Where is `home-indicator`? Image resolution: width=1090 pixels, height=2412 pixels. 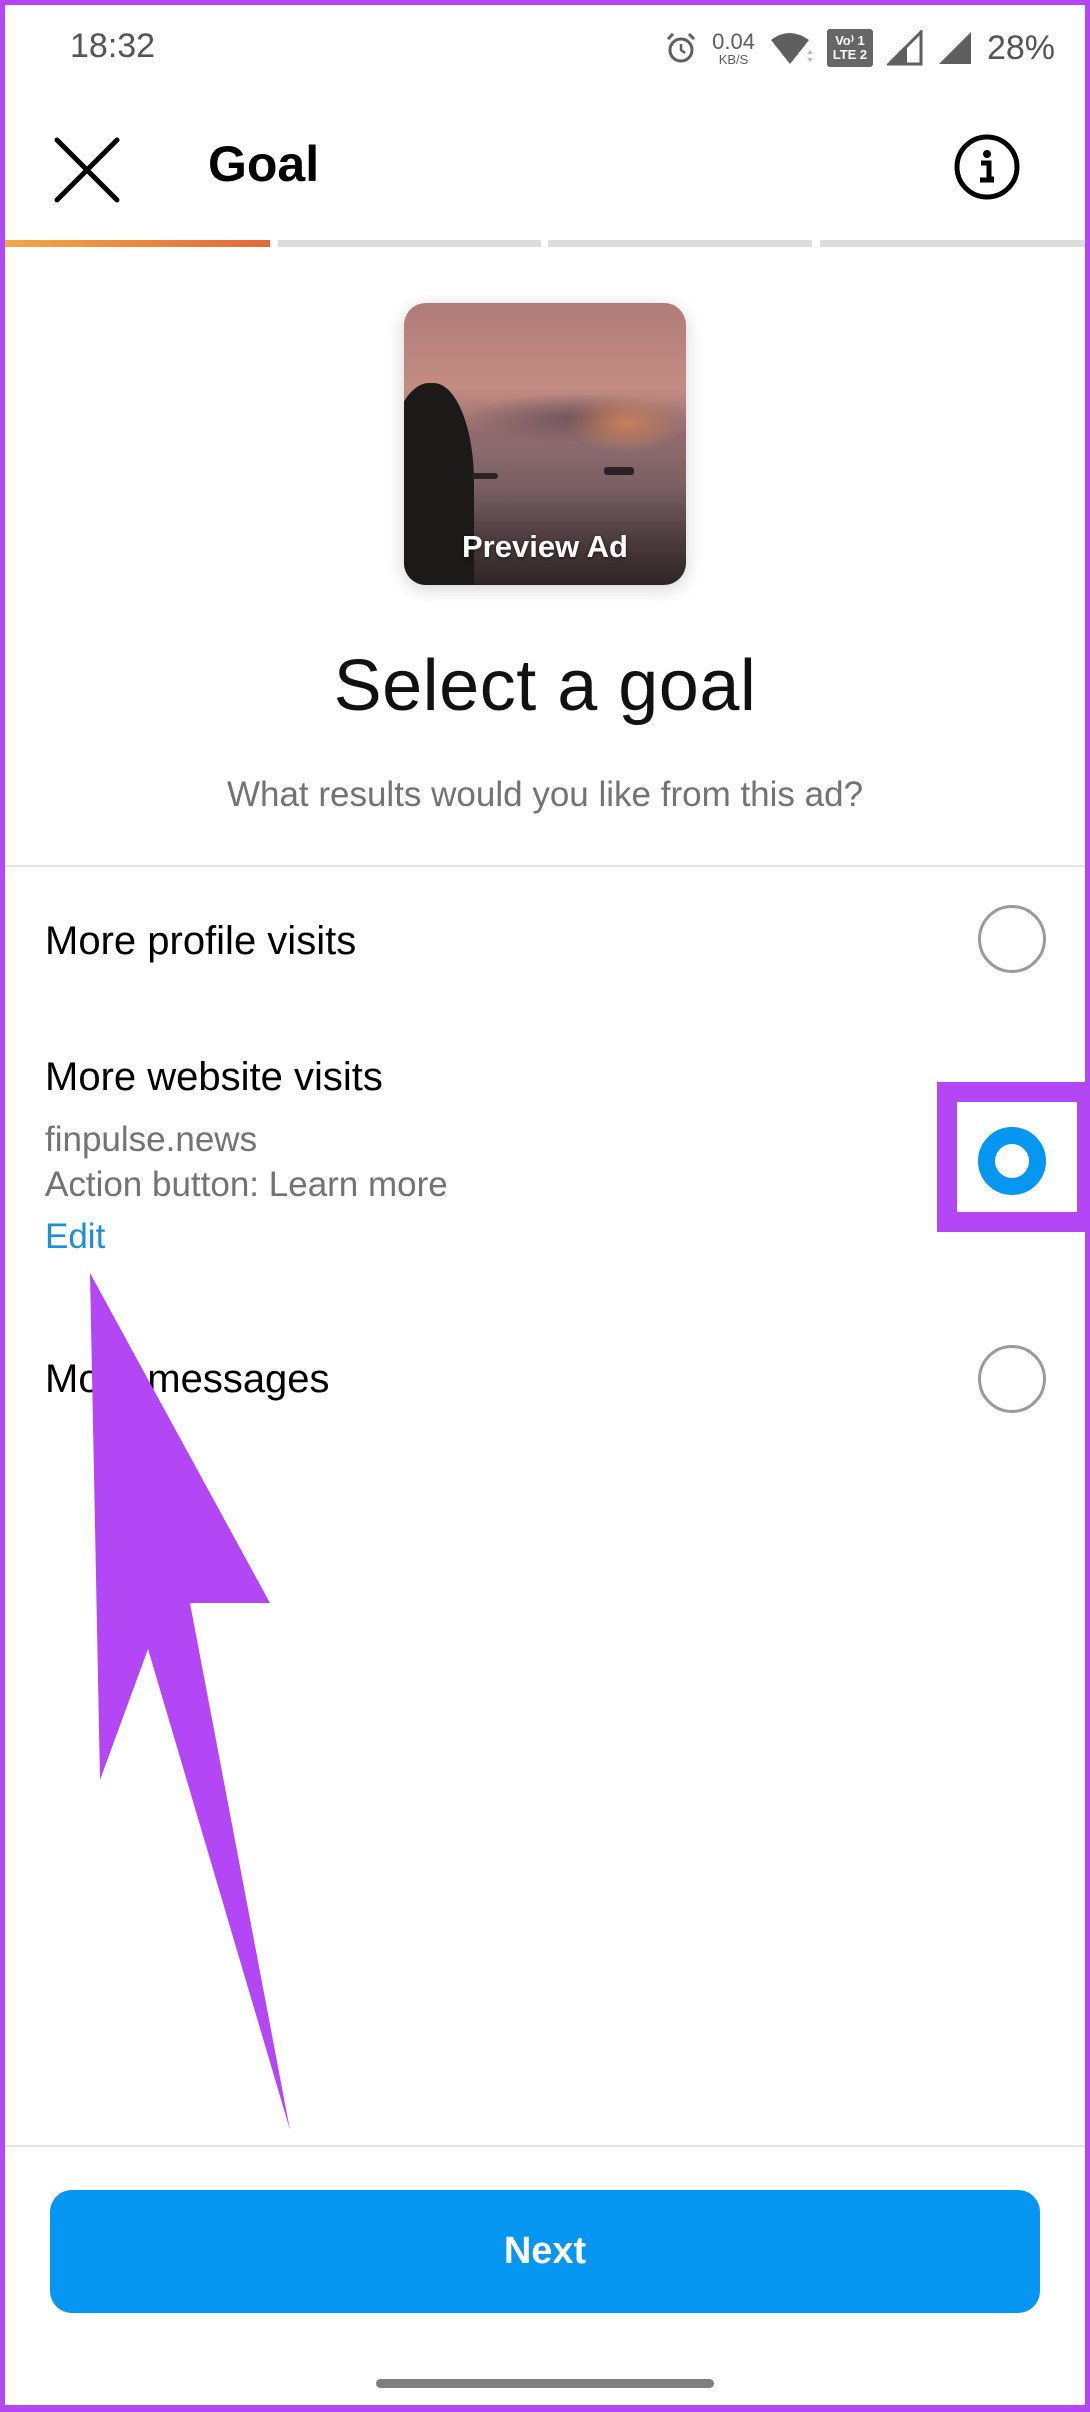
home-indicator is located at coordinates (545, 2383).